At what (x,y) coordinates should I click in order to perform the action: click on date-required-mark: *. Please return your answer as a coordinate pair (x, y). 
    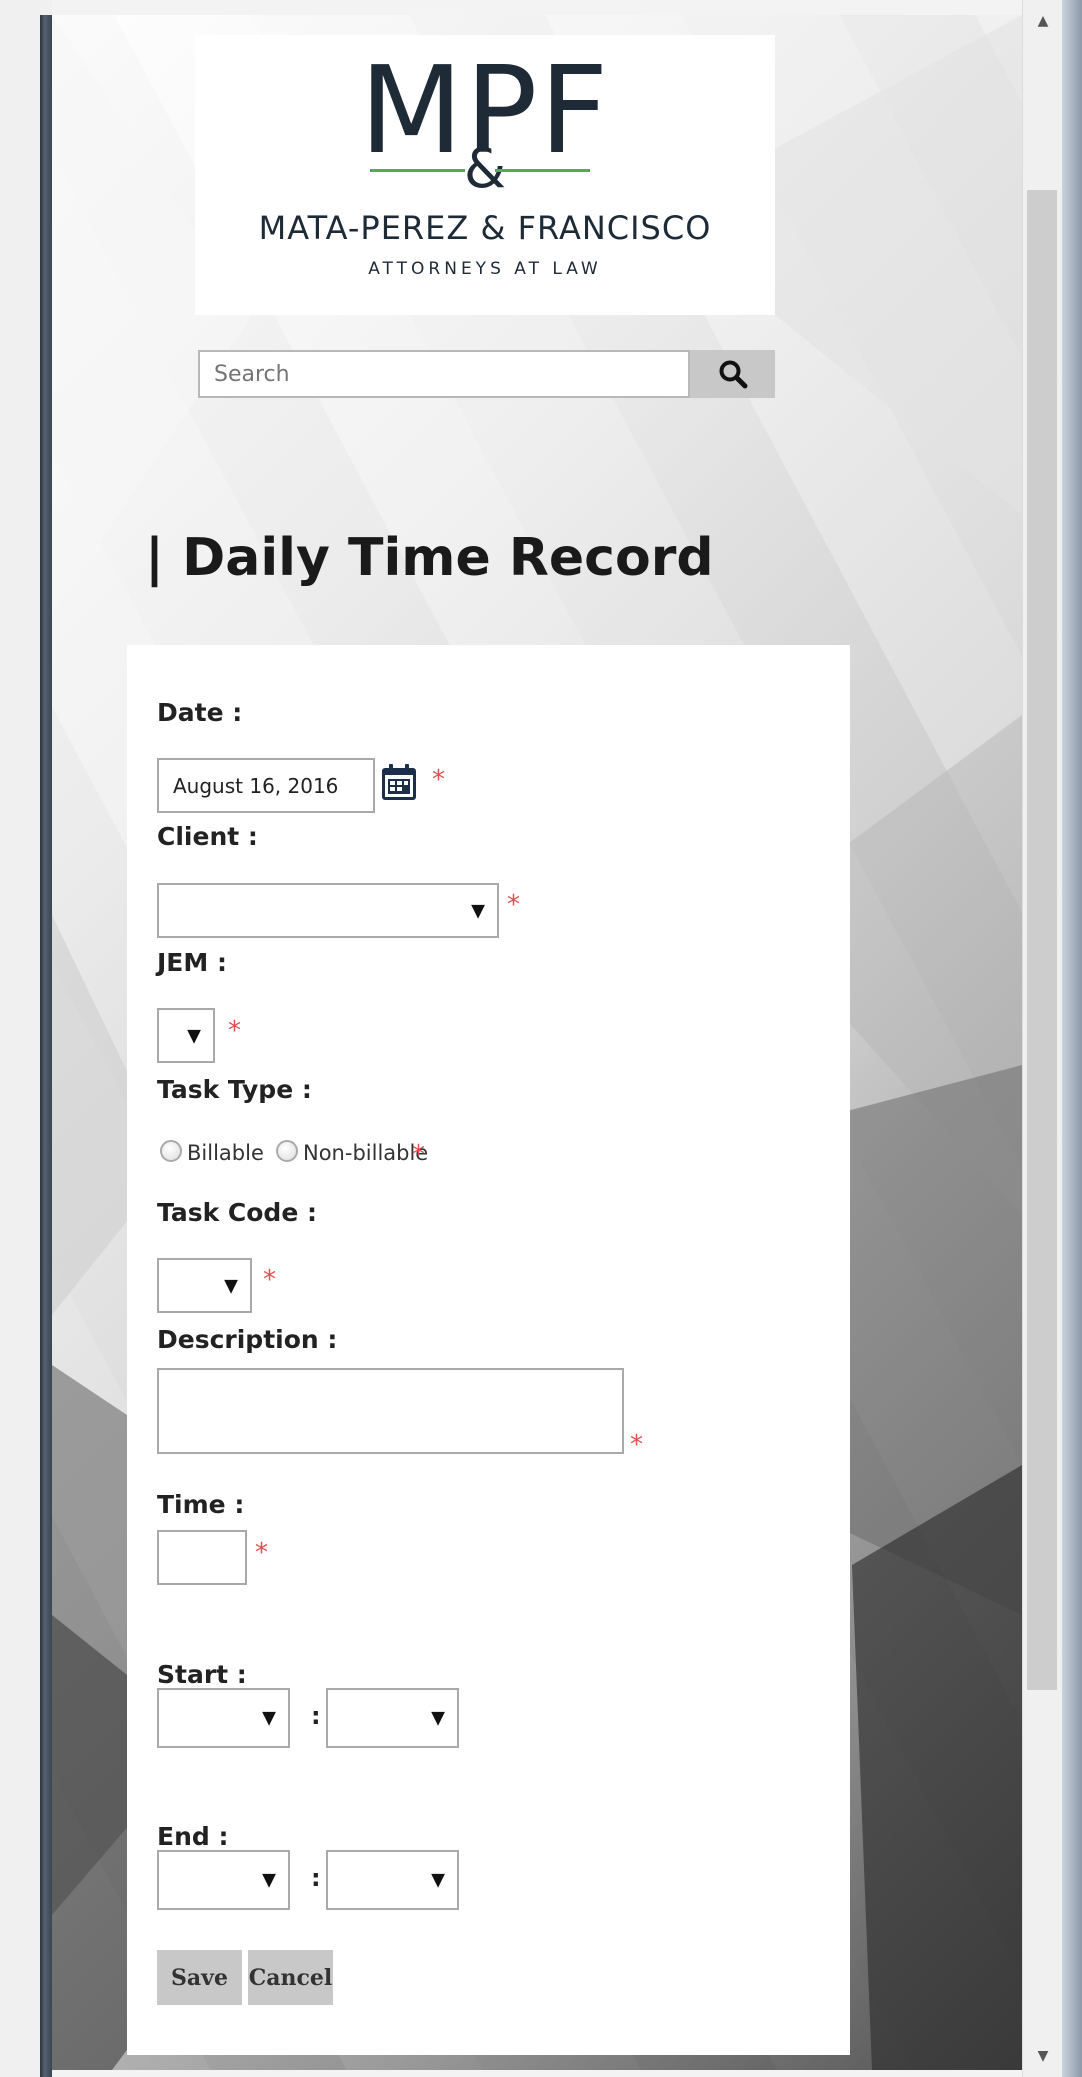
    Looking at the image, I should click on (438, 780).